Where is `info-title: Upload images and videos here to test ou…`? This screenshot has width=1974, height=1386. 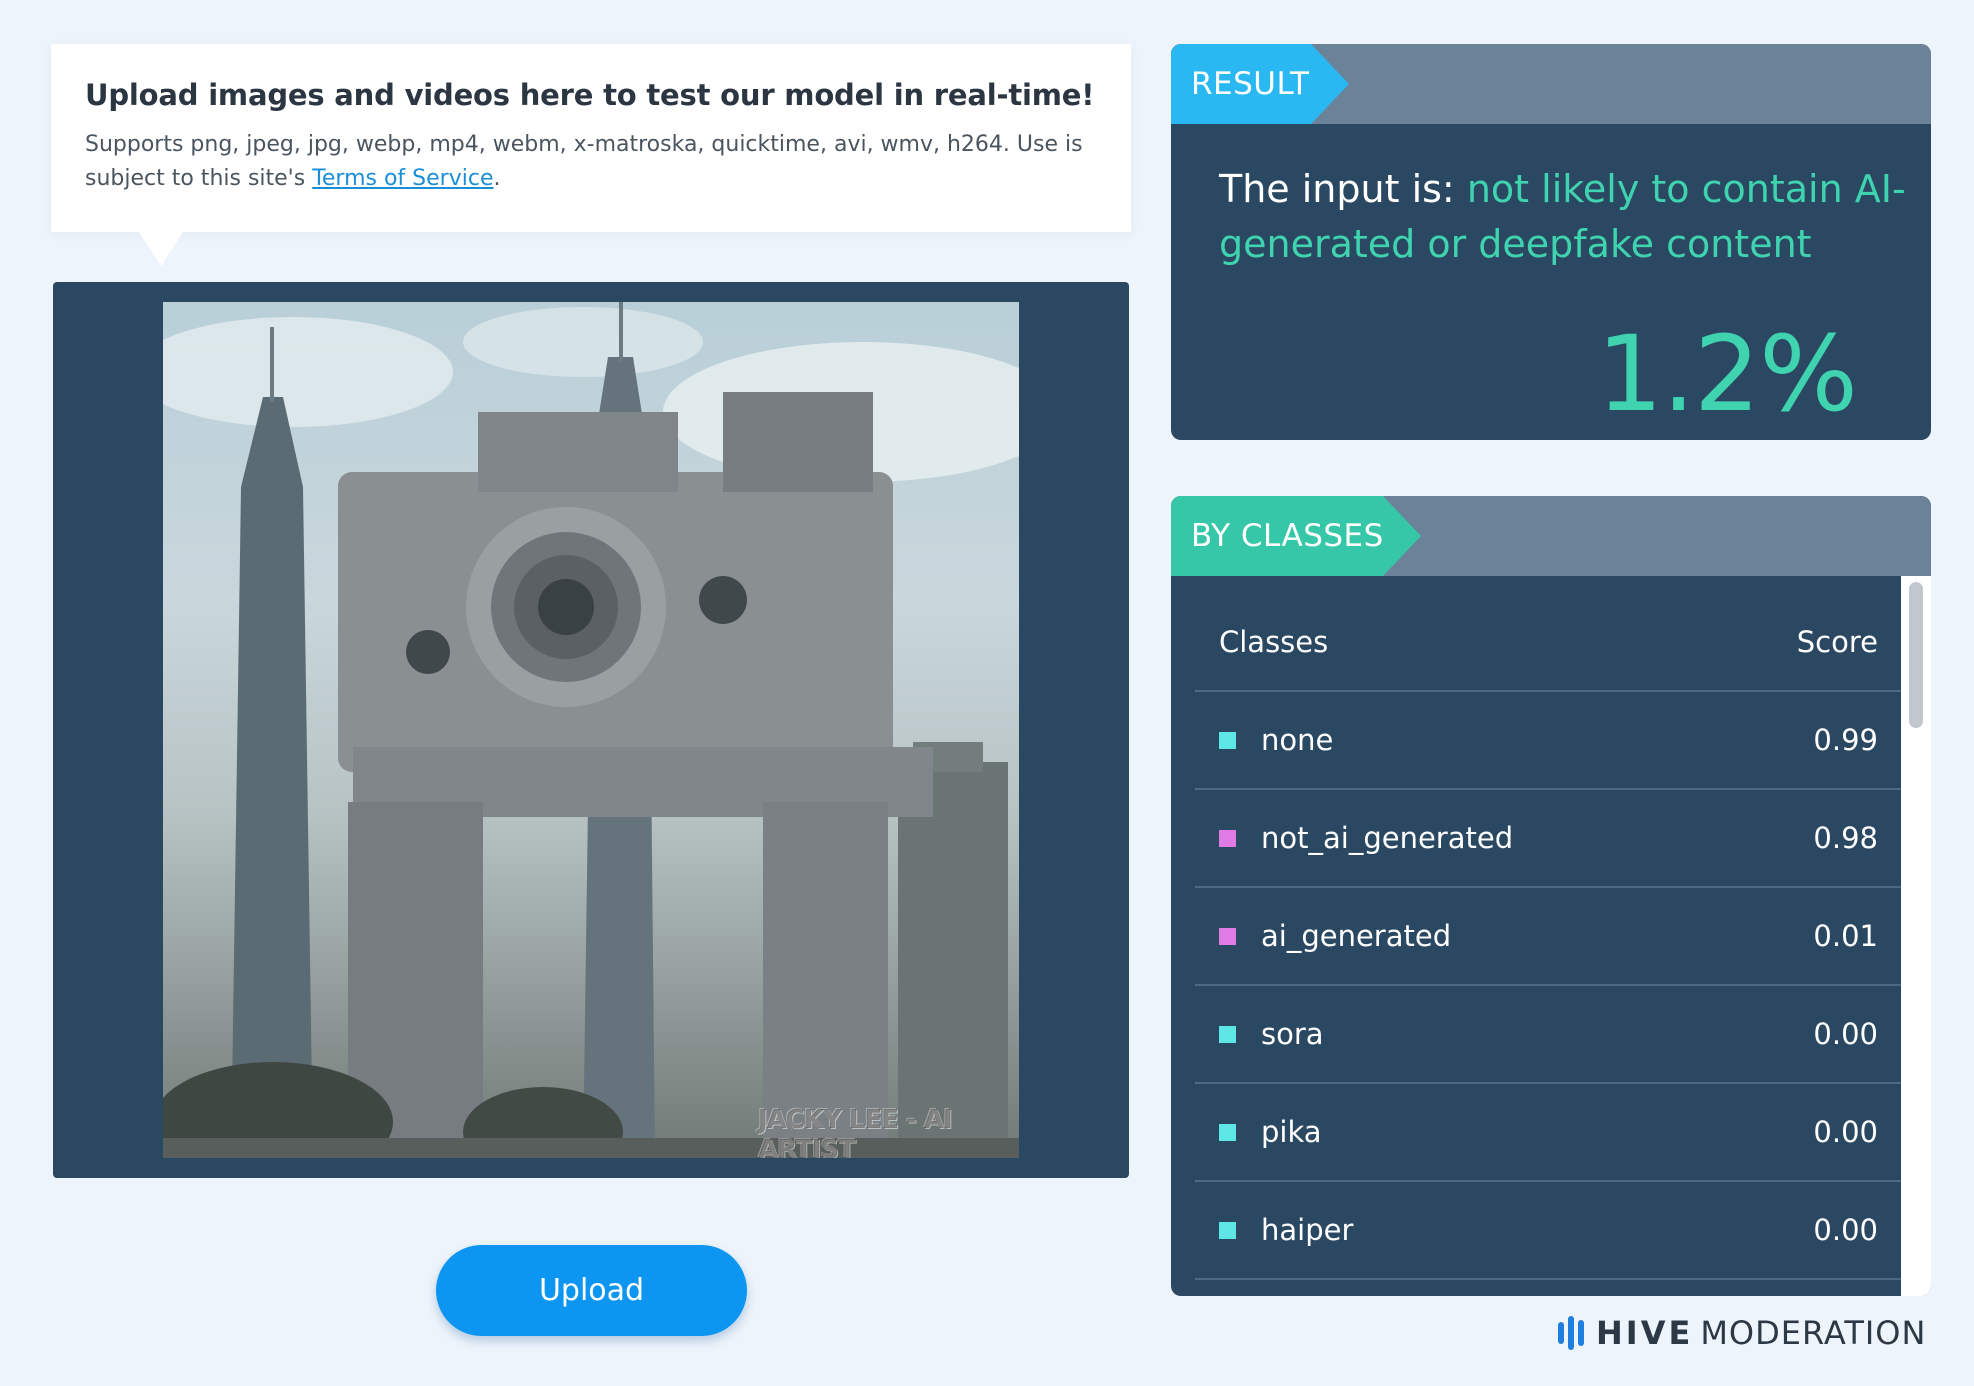 info-title: Upload images and videos here to test ou… is located at coordinates (590, 95).